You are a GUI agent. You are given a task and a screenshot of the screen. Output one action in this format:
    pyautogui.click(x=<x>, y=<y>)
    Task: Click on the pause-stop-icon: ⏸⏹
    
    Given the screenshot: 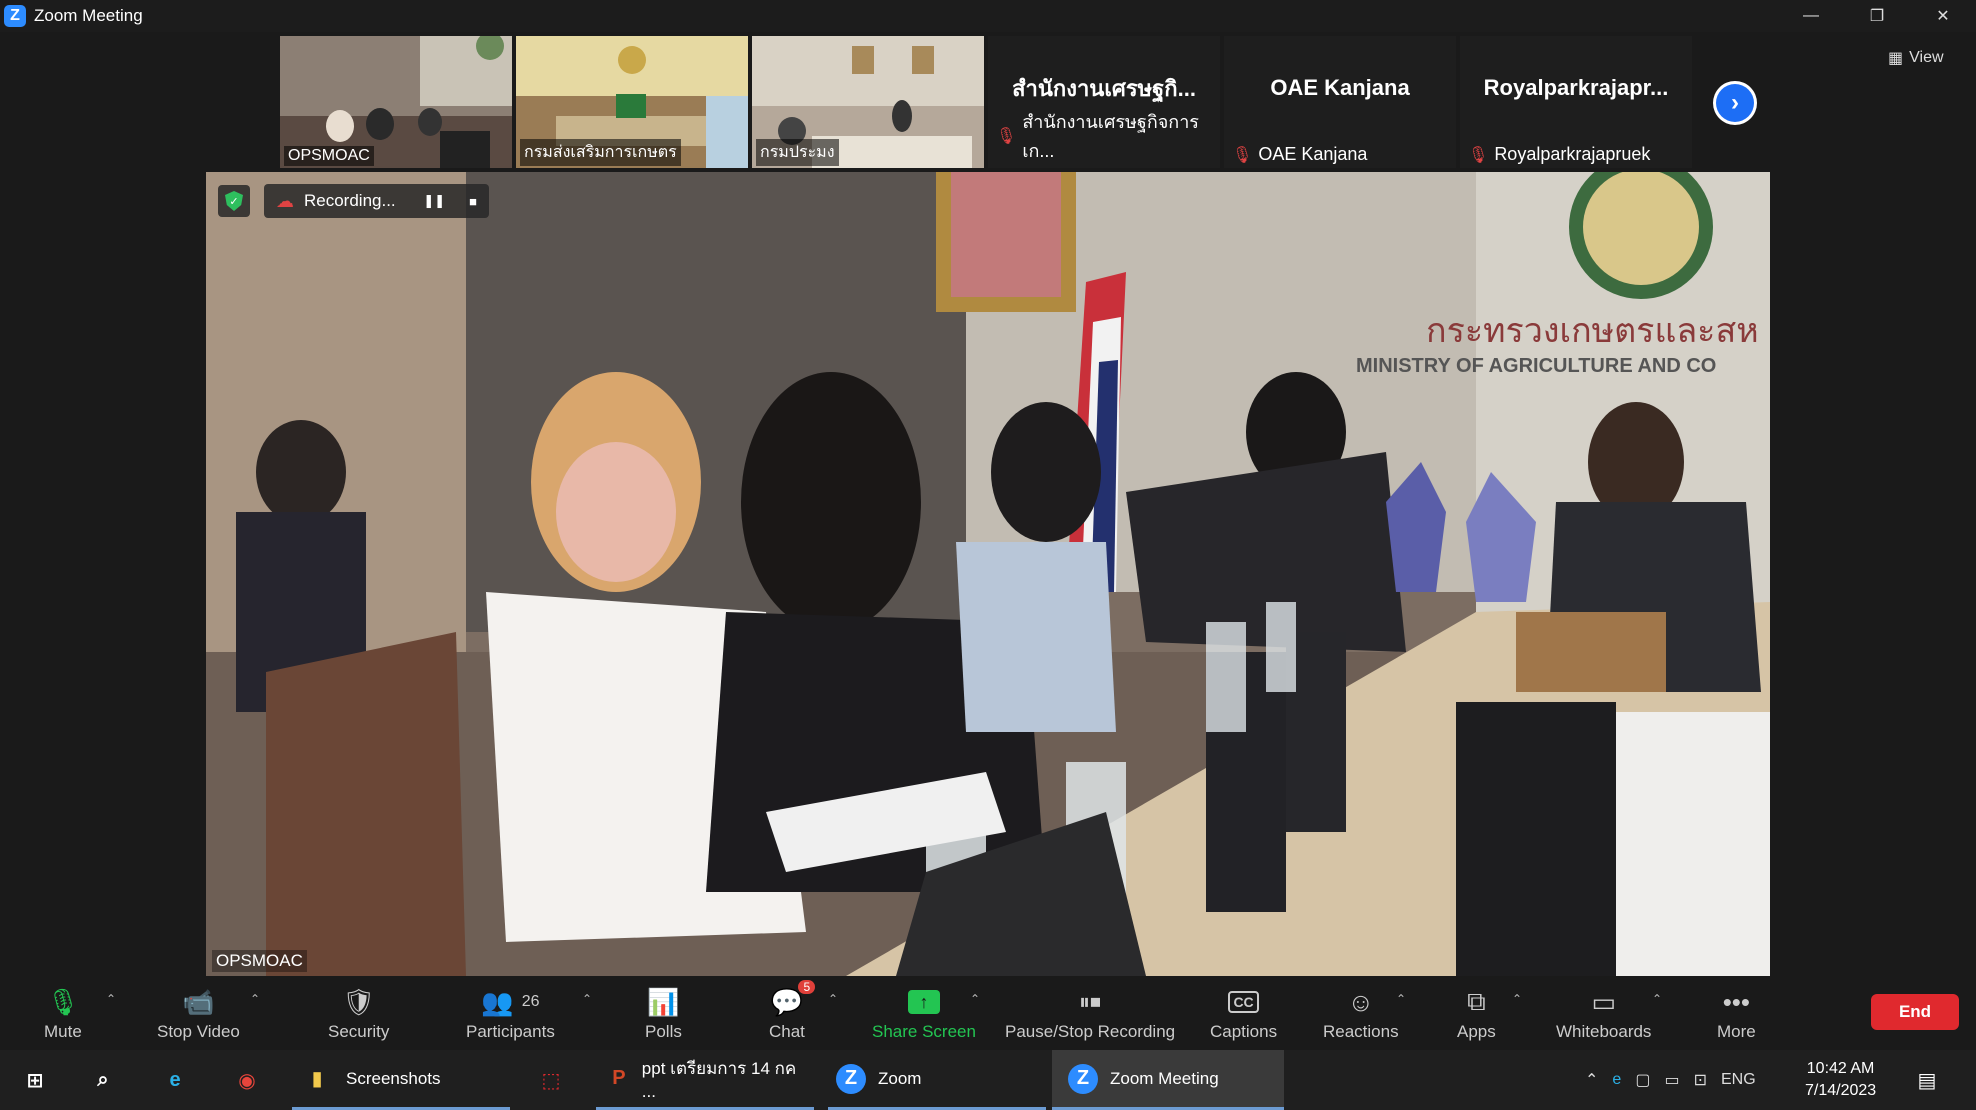 What is the action you would take?
    pyautogui.click(x=1090, y=1001)
    